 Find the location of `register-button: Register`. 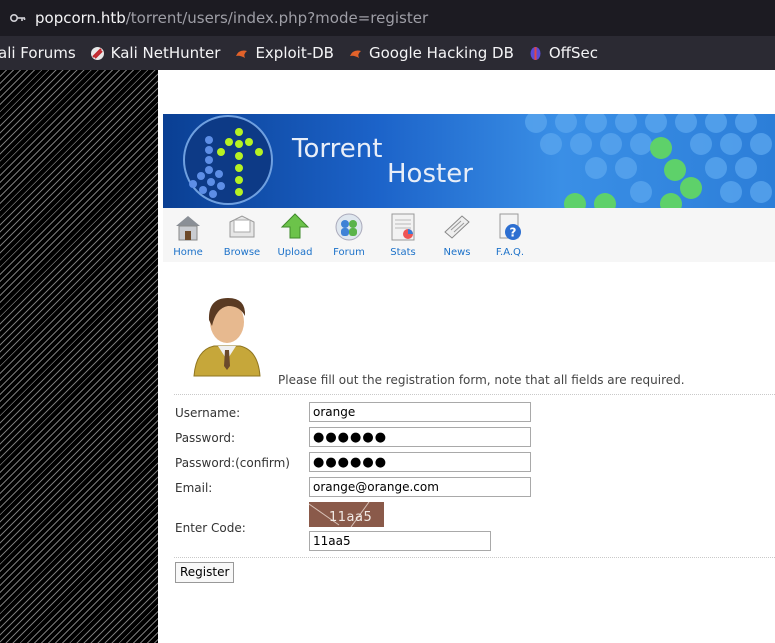

register-button: Register is located at coordinates (205, 572).